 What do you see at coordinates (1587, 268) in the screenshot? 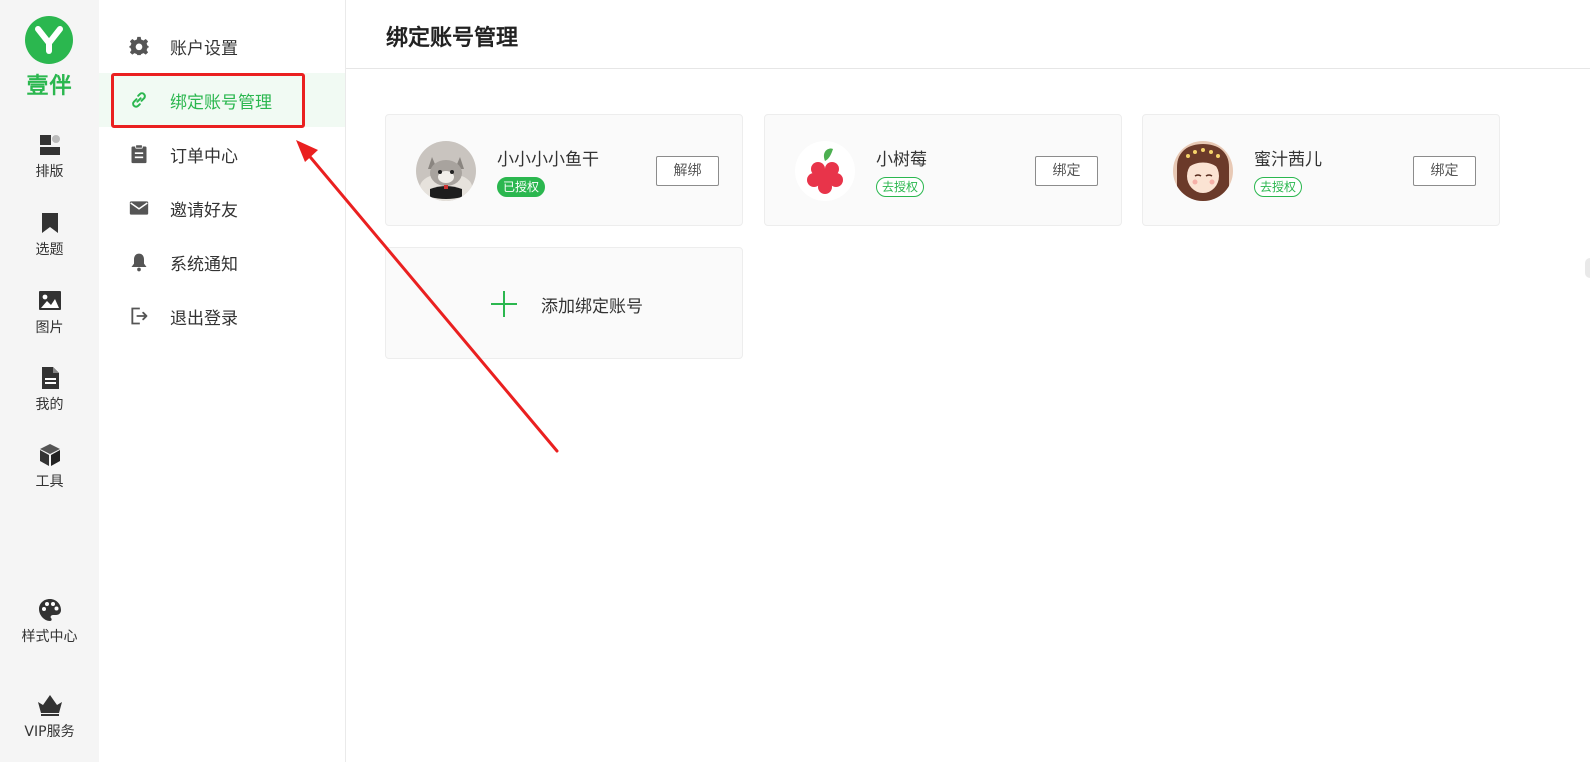
I see `scroll-handle` at bounding box center [1587, 268].